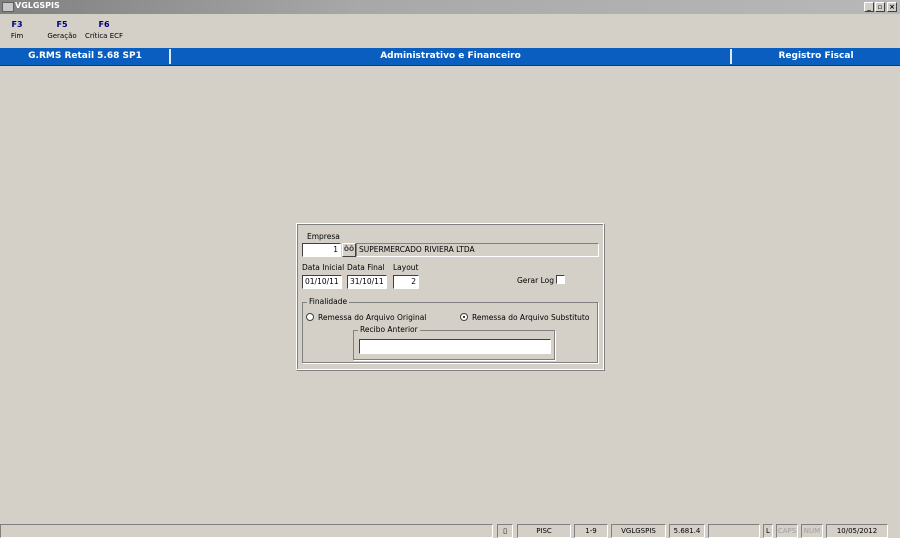 Image resolution: width=900 pixels, height=538 pixels. What do you see at coordinates (687, 531) in the screenshot?
I see `status-version: 5.681.4` at bounding box center [687, 531].